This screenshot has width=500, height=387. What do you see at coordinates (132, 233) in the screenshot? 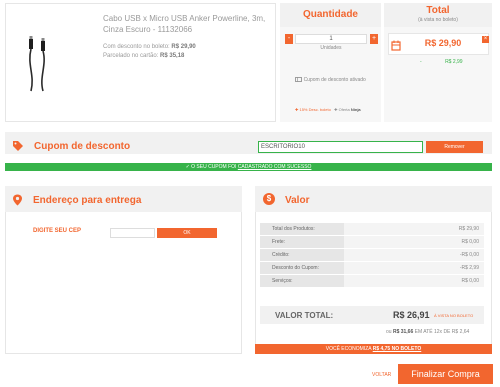
I see `cep-input` at bounding box center [132, 233].